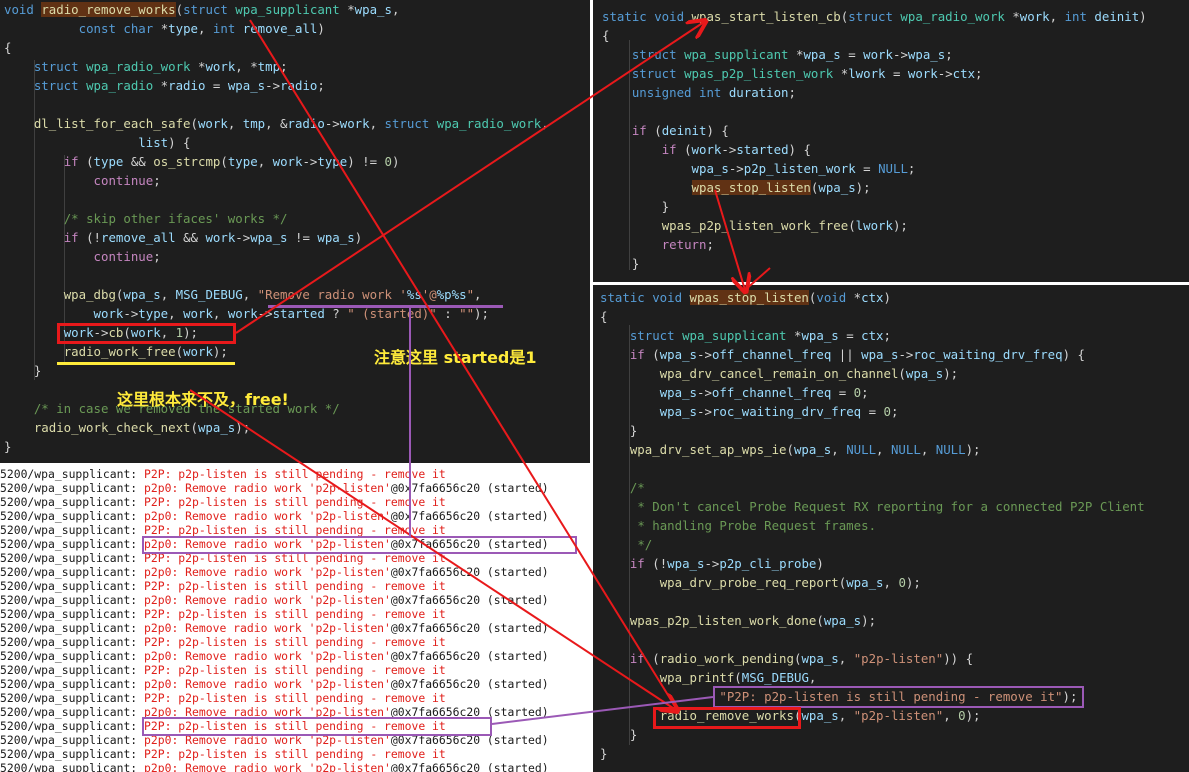 This screenshot has width=1189, height=772. I want to click on arrow-stop-listen-head, so click(757, 279).